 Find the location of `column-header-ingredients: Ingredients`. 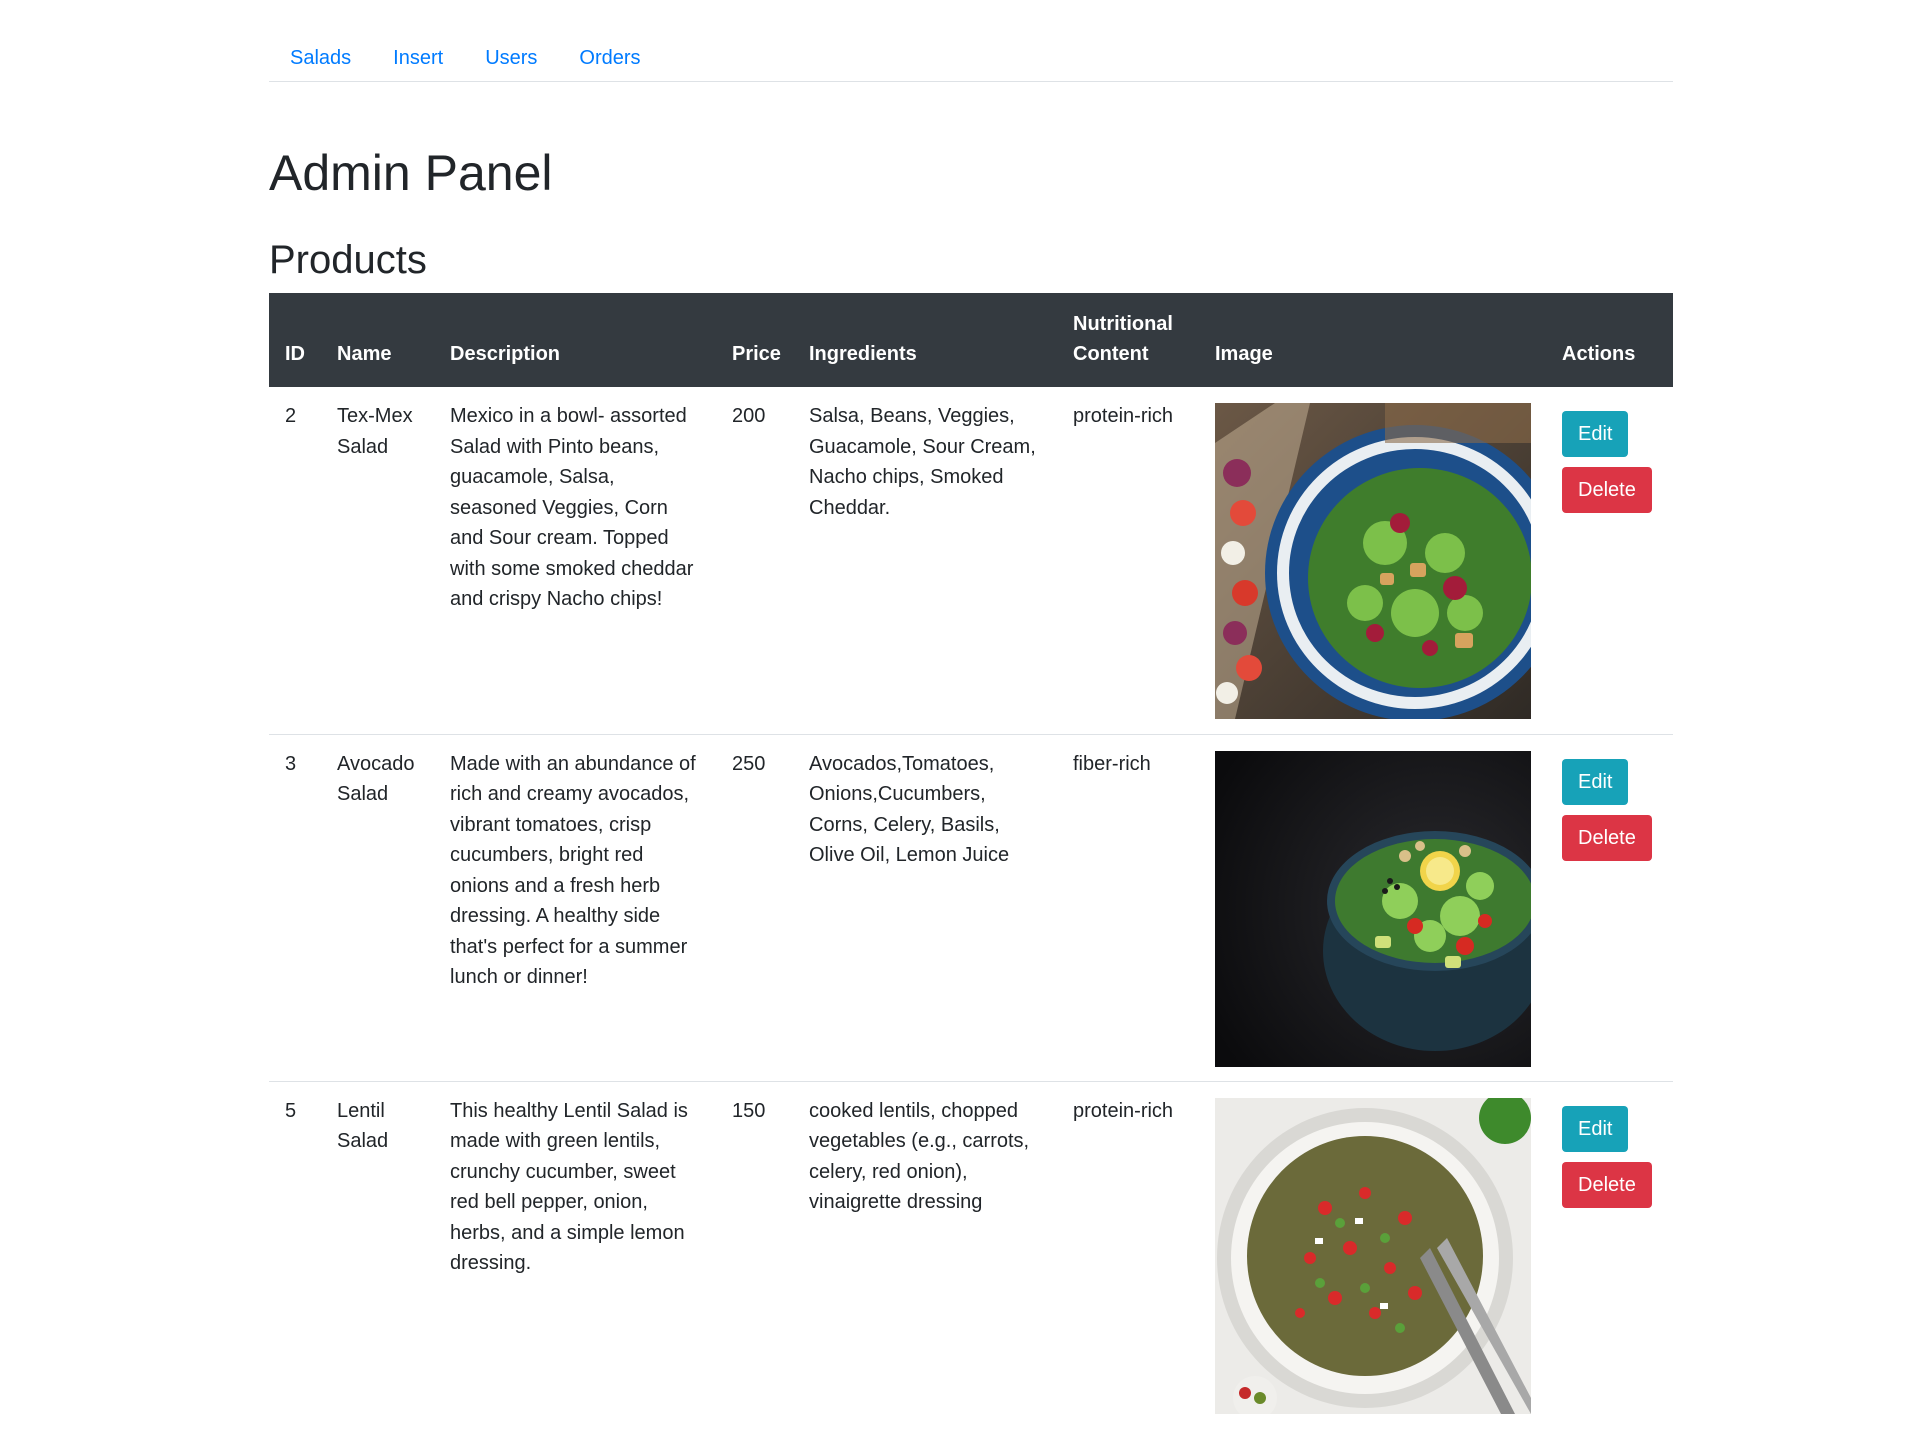

column-header-ingredients: Ingredients is located at coordinates (925, 340).